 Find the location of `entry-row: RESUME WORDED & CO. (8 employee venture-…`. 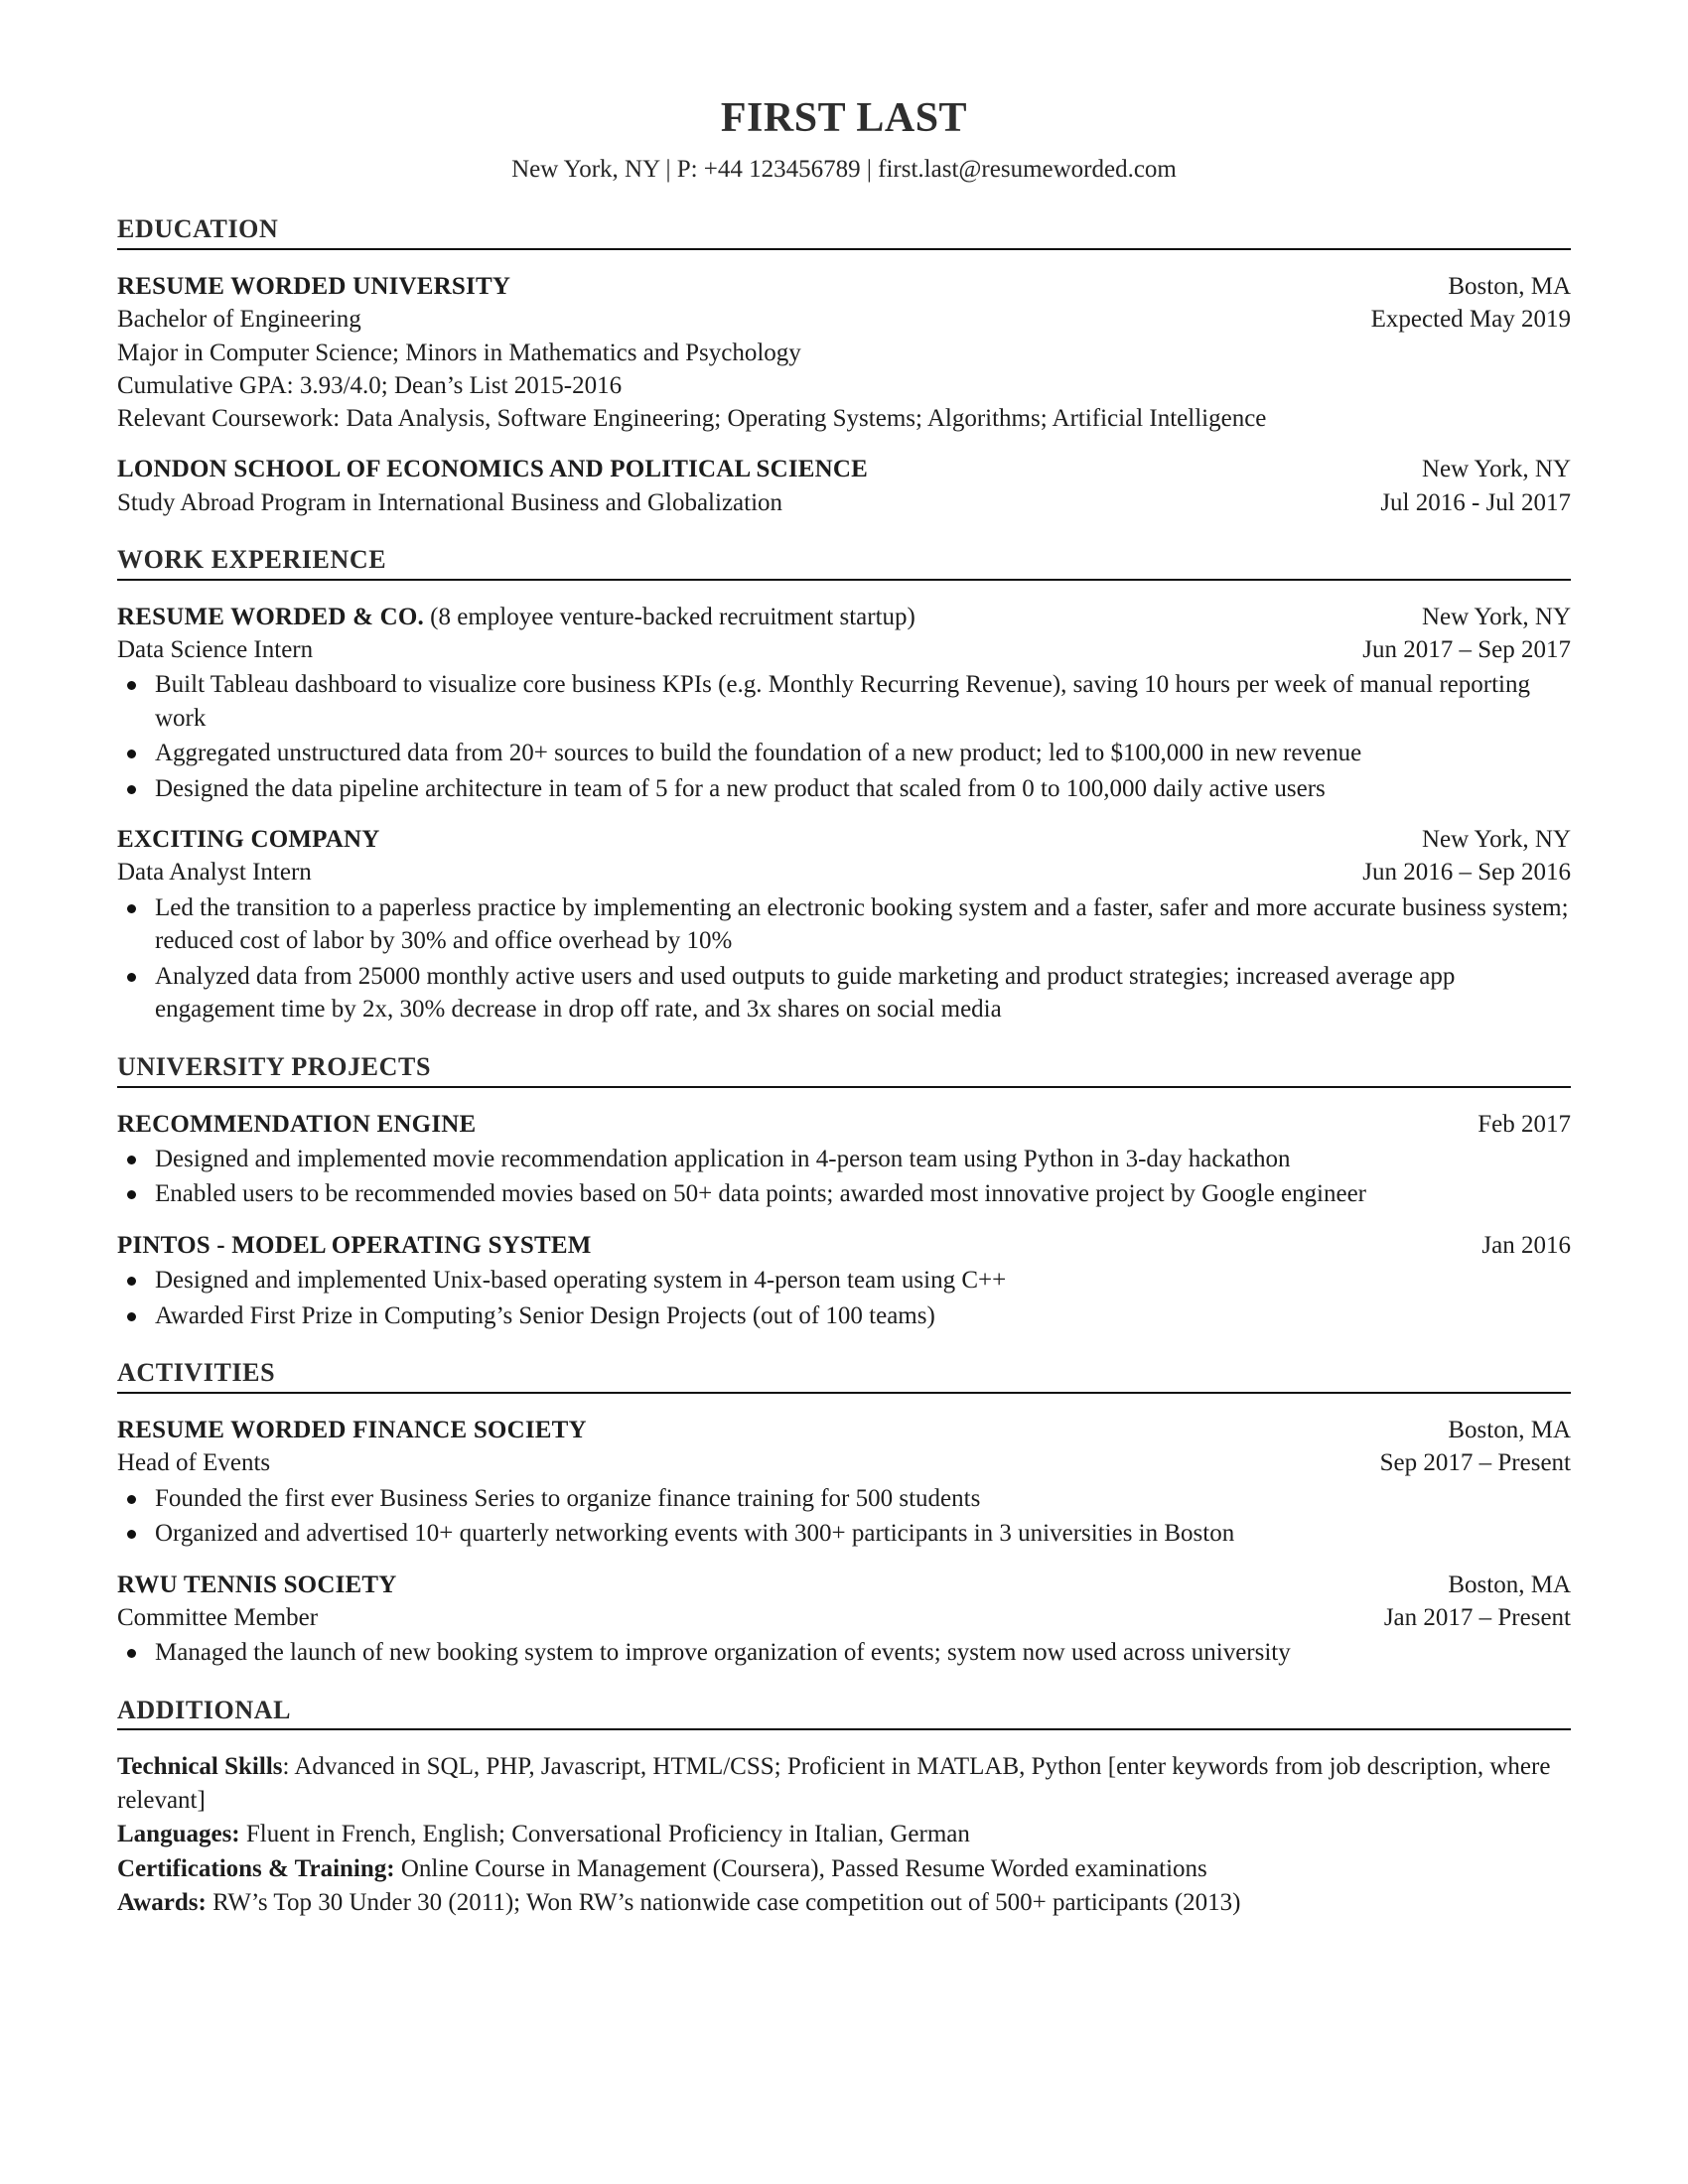

entry-row: RESUME WORDED & CO. (8 employee venture-… is located at coordinates (844, 617).